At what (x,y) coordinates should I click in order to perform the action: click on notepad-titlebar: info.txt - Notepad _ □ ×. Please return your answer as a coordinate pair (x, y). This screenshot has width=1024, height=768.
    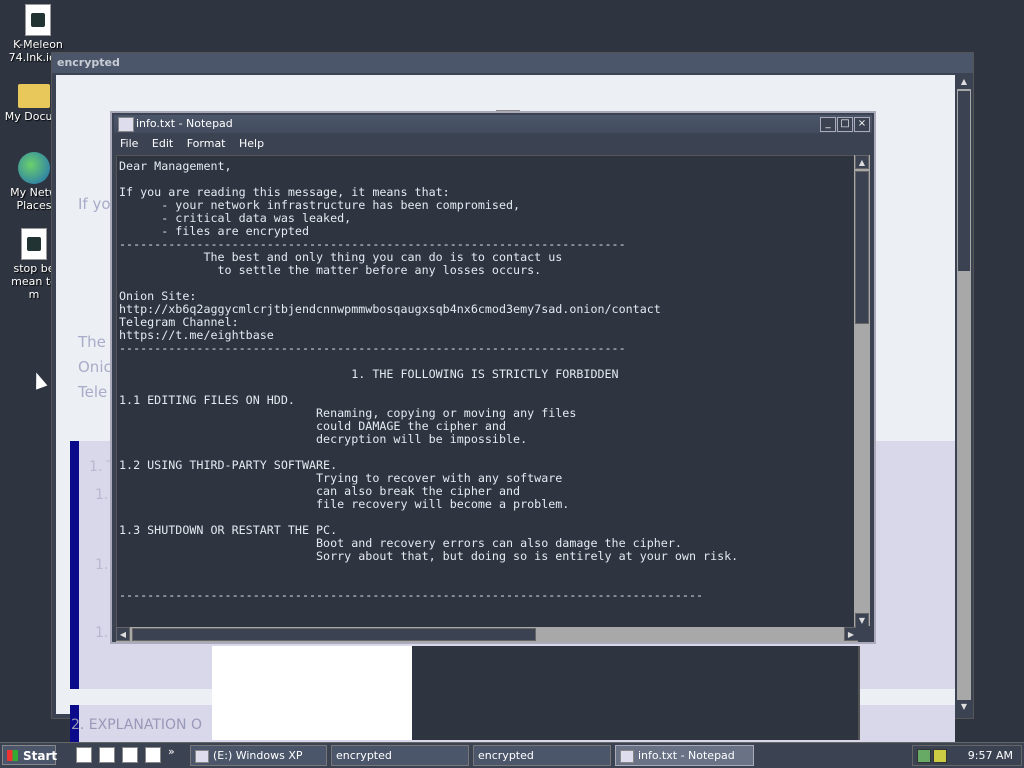
    Looking at the image, I should click on (493, 124).